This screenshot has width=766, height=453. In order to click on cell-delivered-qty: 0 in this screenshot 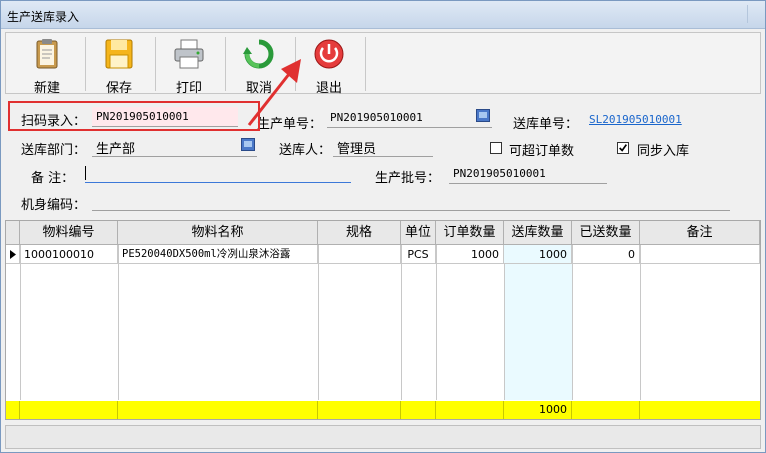, I will do `click(606, 254)`.